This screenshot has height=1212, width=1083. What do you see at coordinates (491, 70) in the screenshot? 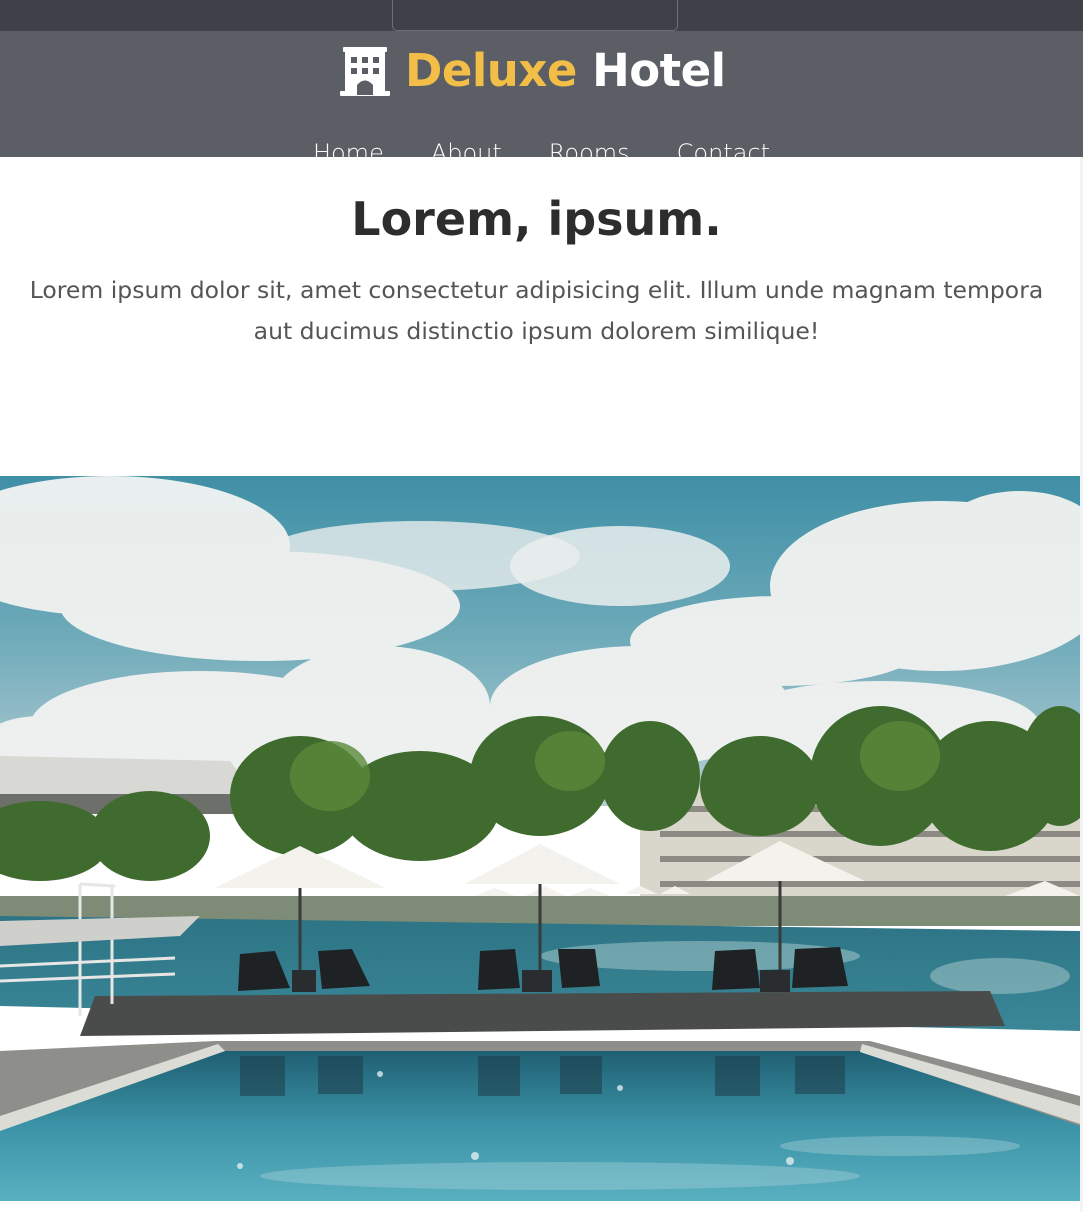
I see `brand-accent-word: Deluxe` at bounding box center [491, 70].